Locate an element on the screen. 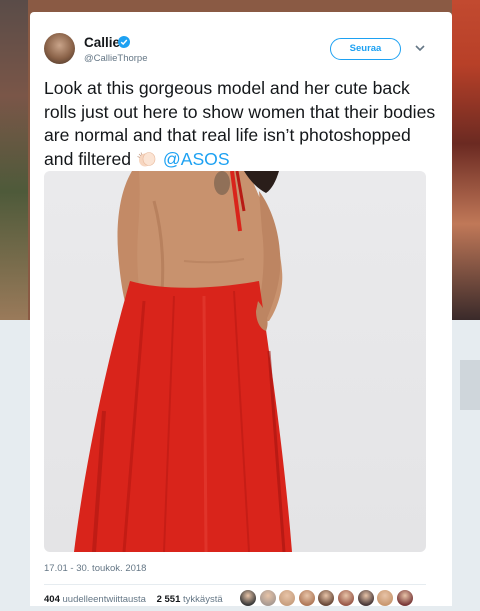  tweet-timestamp: 17.01 - 30. toukok. 2018 is located at coordinates (95, 568).